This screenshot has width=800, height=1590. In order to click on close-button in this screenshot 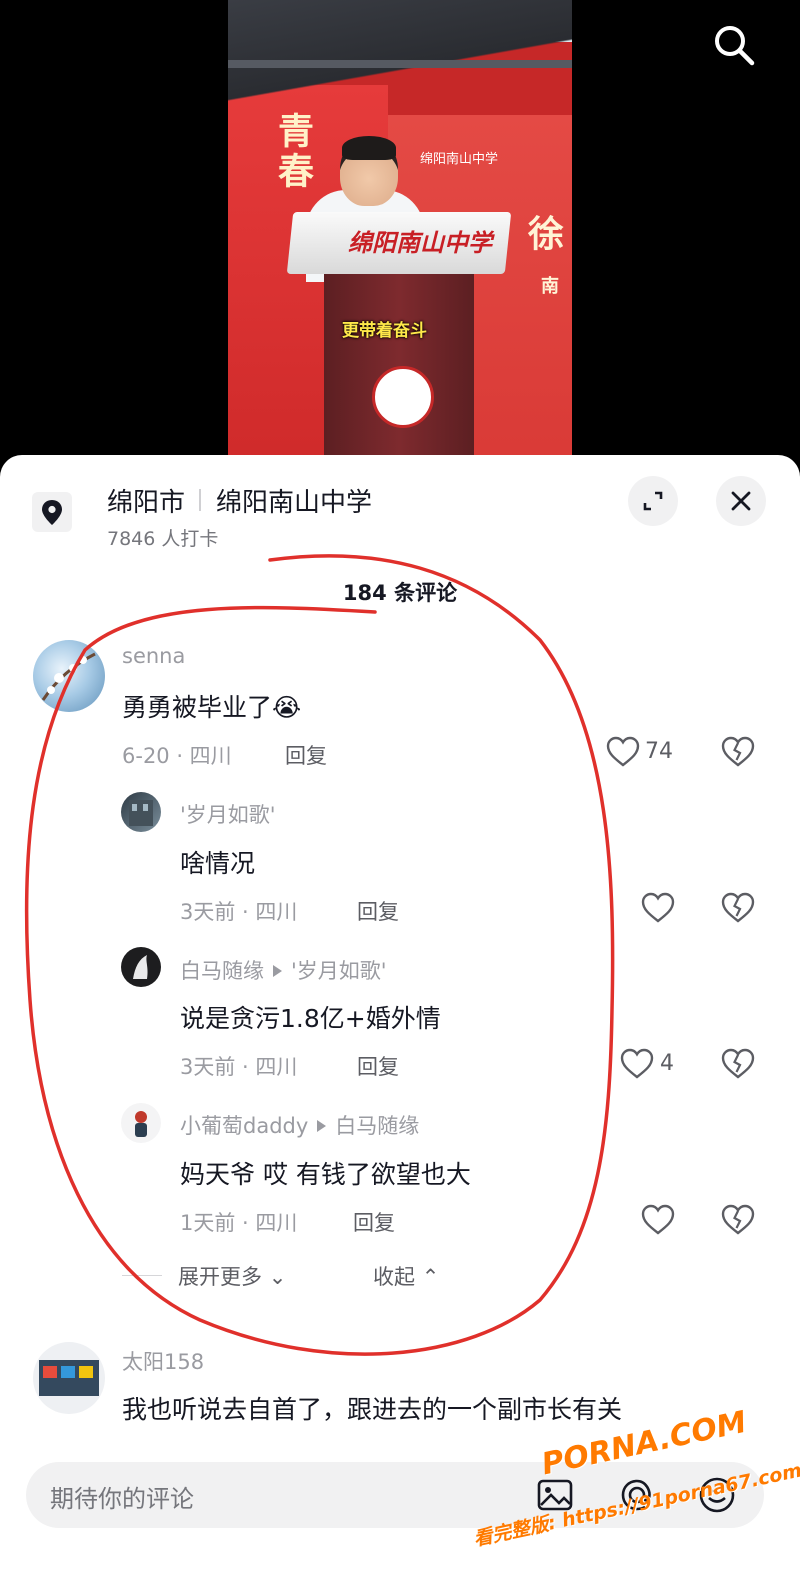, I will do `click(741, 501)`.